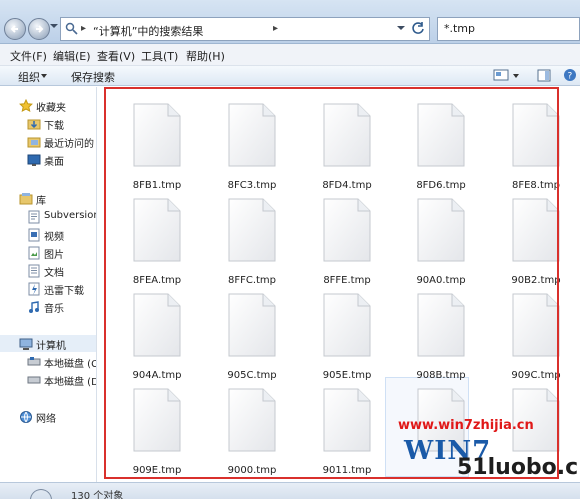 Image resolution: width=580 pixels, height=499 pixels. Describe the element at coordinates (26, 344) in the screenshot. I see `computer-icon` at that location.